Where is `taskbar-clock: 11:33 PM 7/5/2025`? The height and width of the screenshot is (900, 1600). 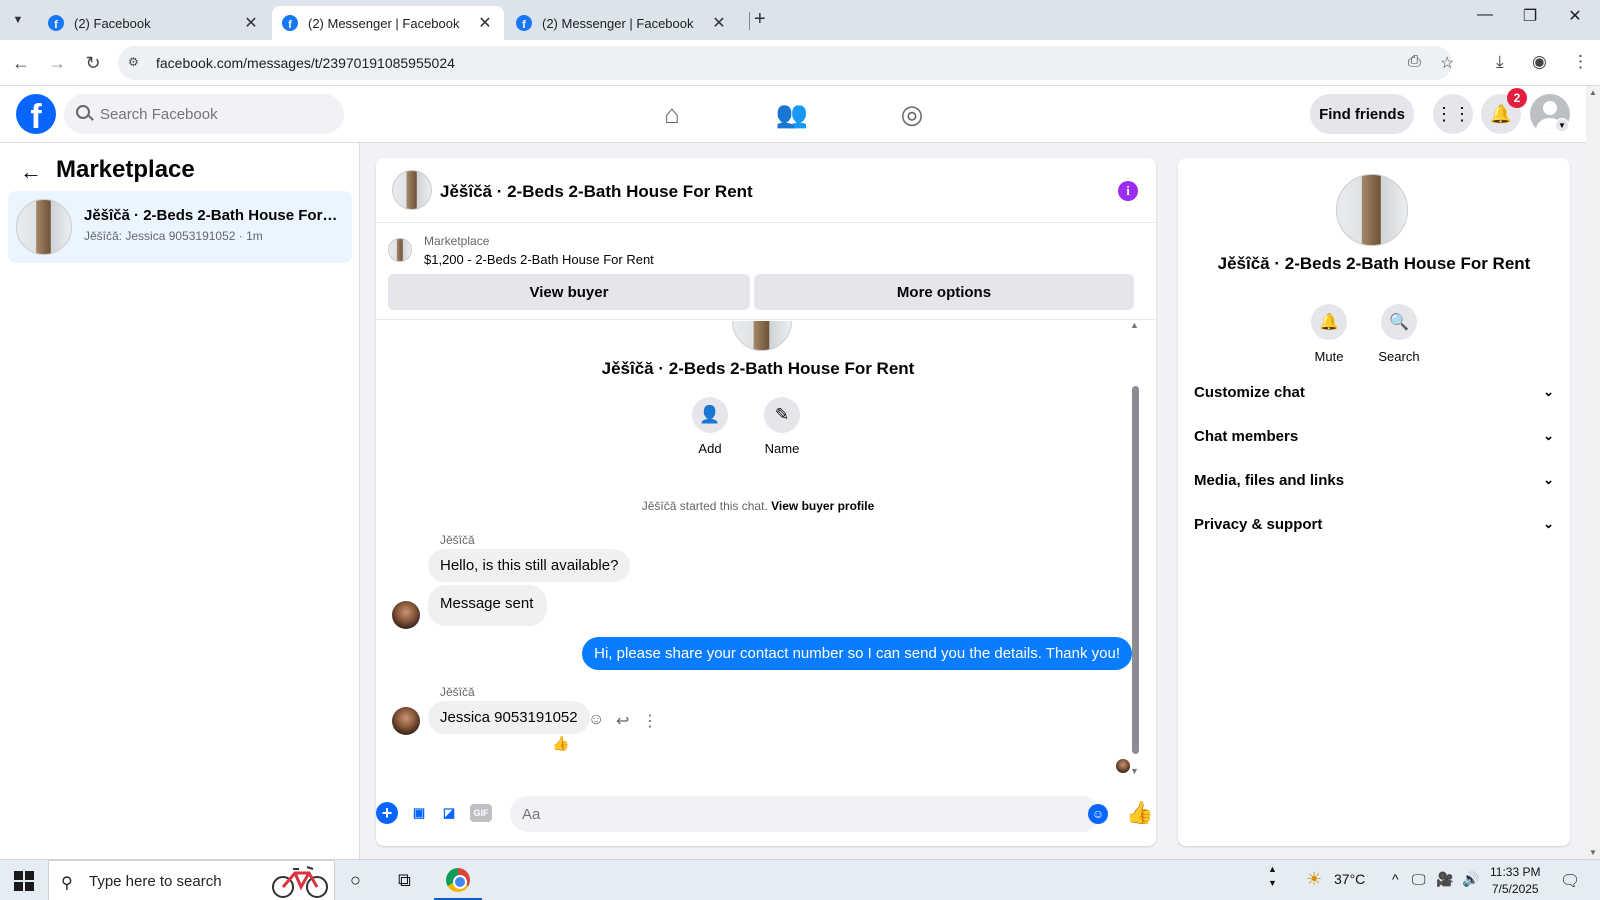
taskbar-clock: 11:33 PM 7/5/2025 is located at coordinates (1515, 881).